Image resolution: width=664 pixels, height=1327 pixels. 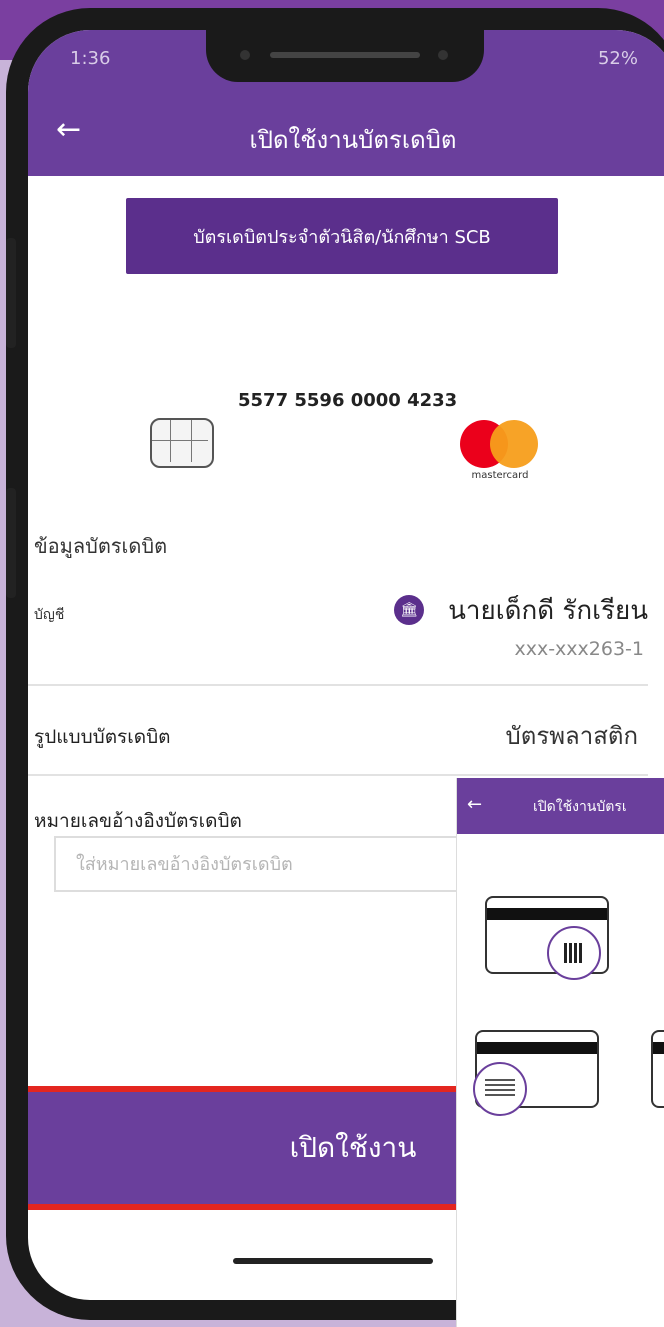 I want to click on account-number: xxx-xxx263-1, so click(x=579, y=649).